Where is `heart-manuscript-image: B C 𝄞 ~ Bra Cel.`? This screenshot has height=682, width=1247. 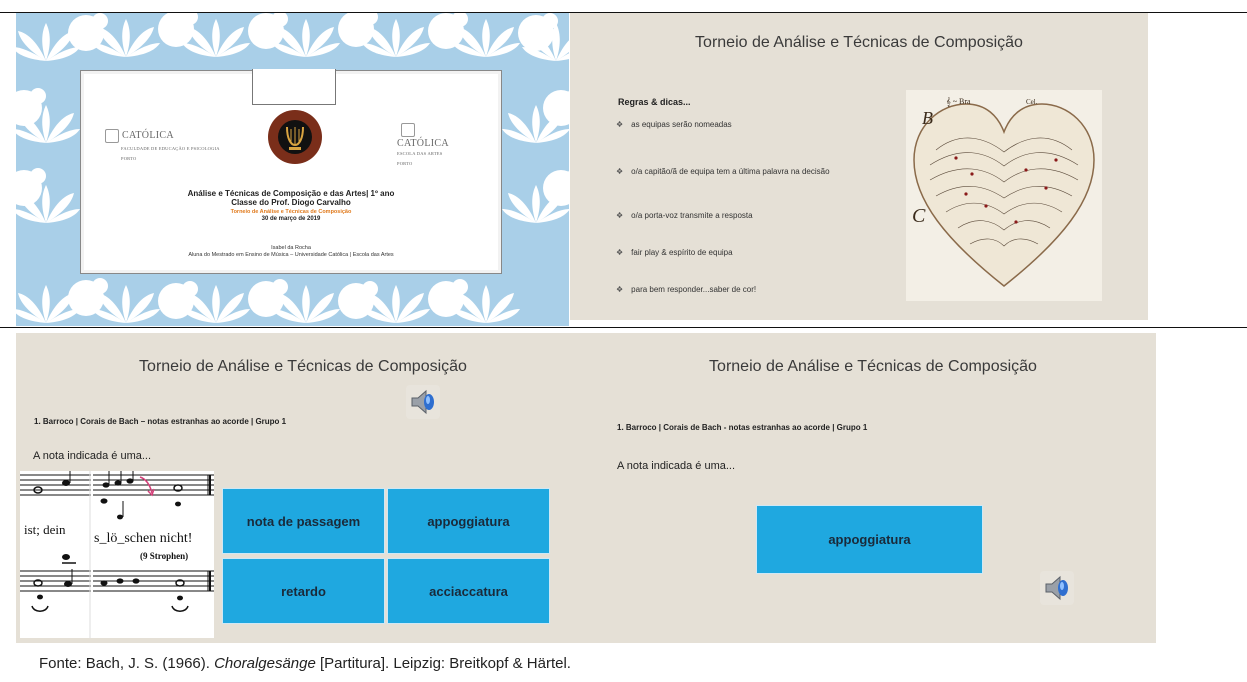
heart-manuscript-image: B C 𝄞 ~ Bra Cel. is located at coordinates (1004, 195).